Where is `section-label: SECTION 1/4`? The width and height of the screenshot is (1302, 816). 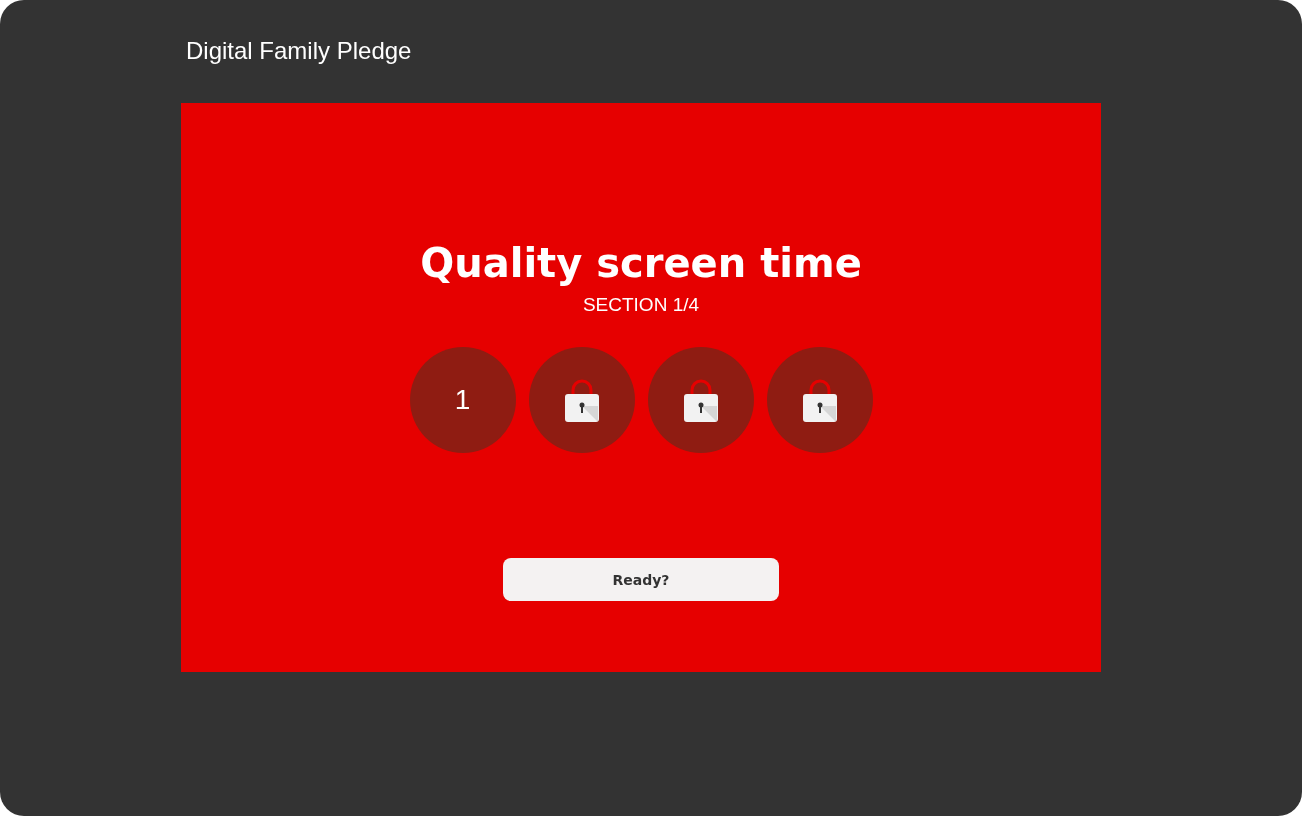 section-label: SECTION 1/4 is located at coordinates (641, 305).